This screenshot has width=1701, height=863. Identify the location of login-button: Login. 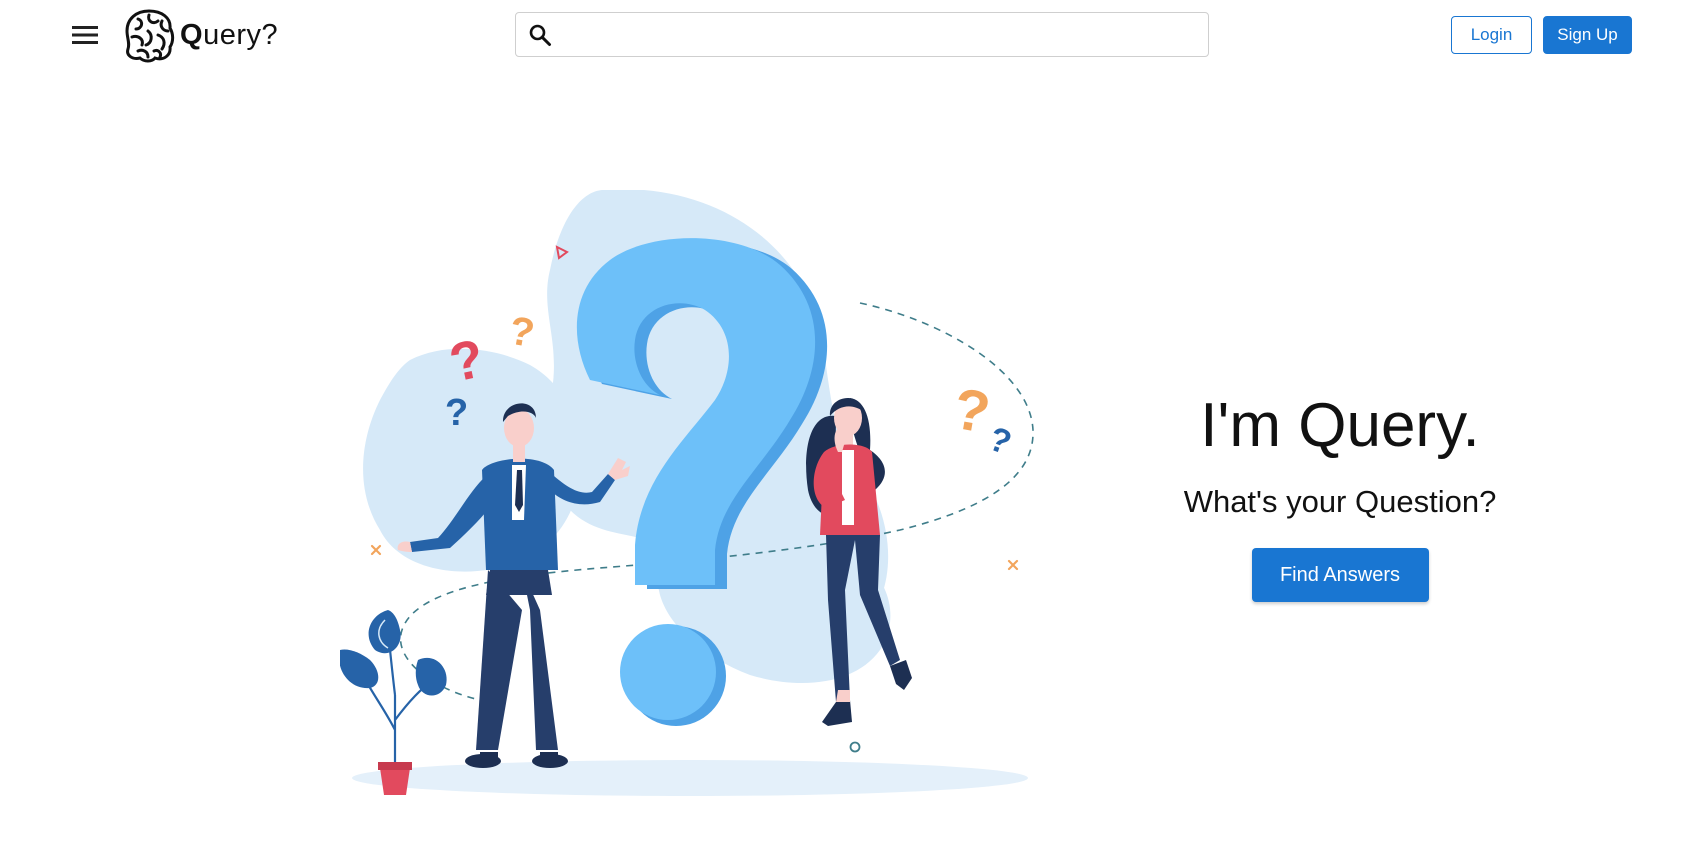
(1491, 35).